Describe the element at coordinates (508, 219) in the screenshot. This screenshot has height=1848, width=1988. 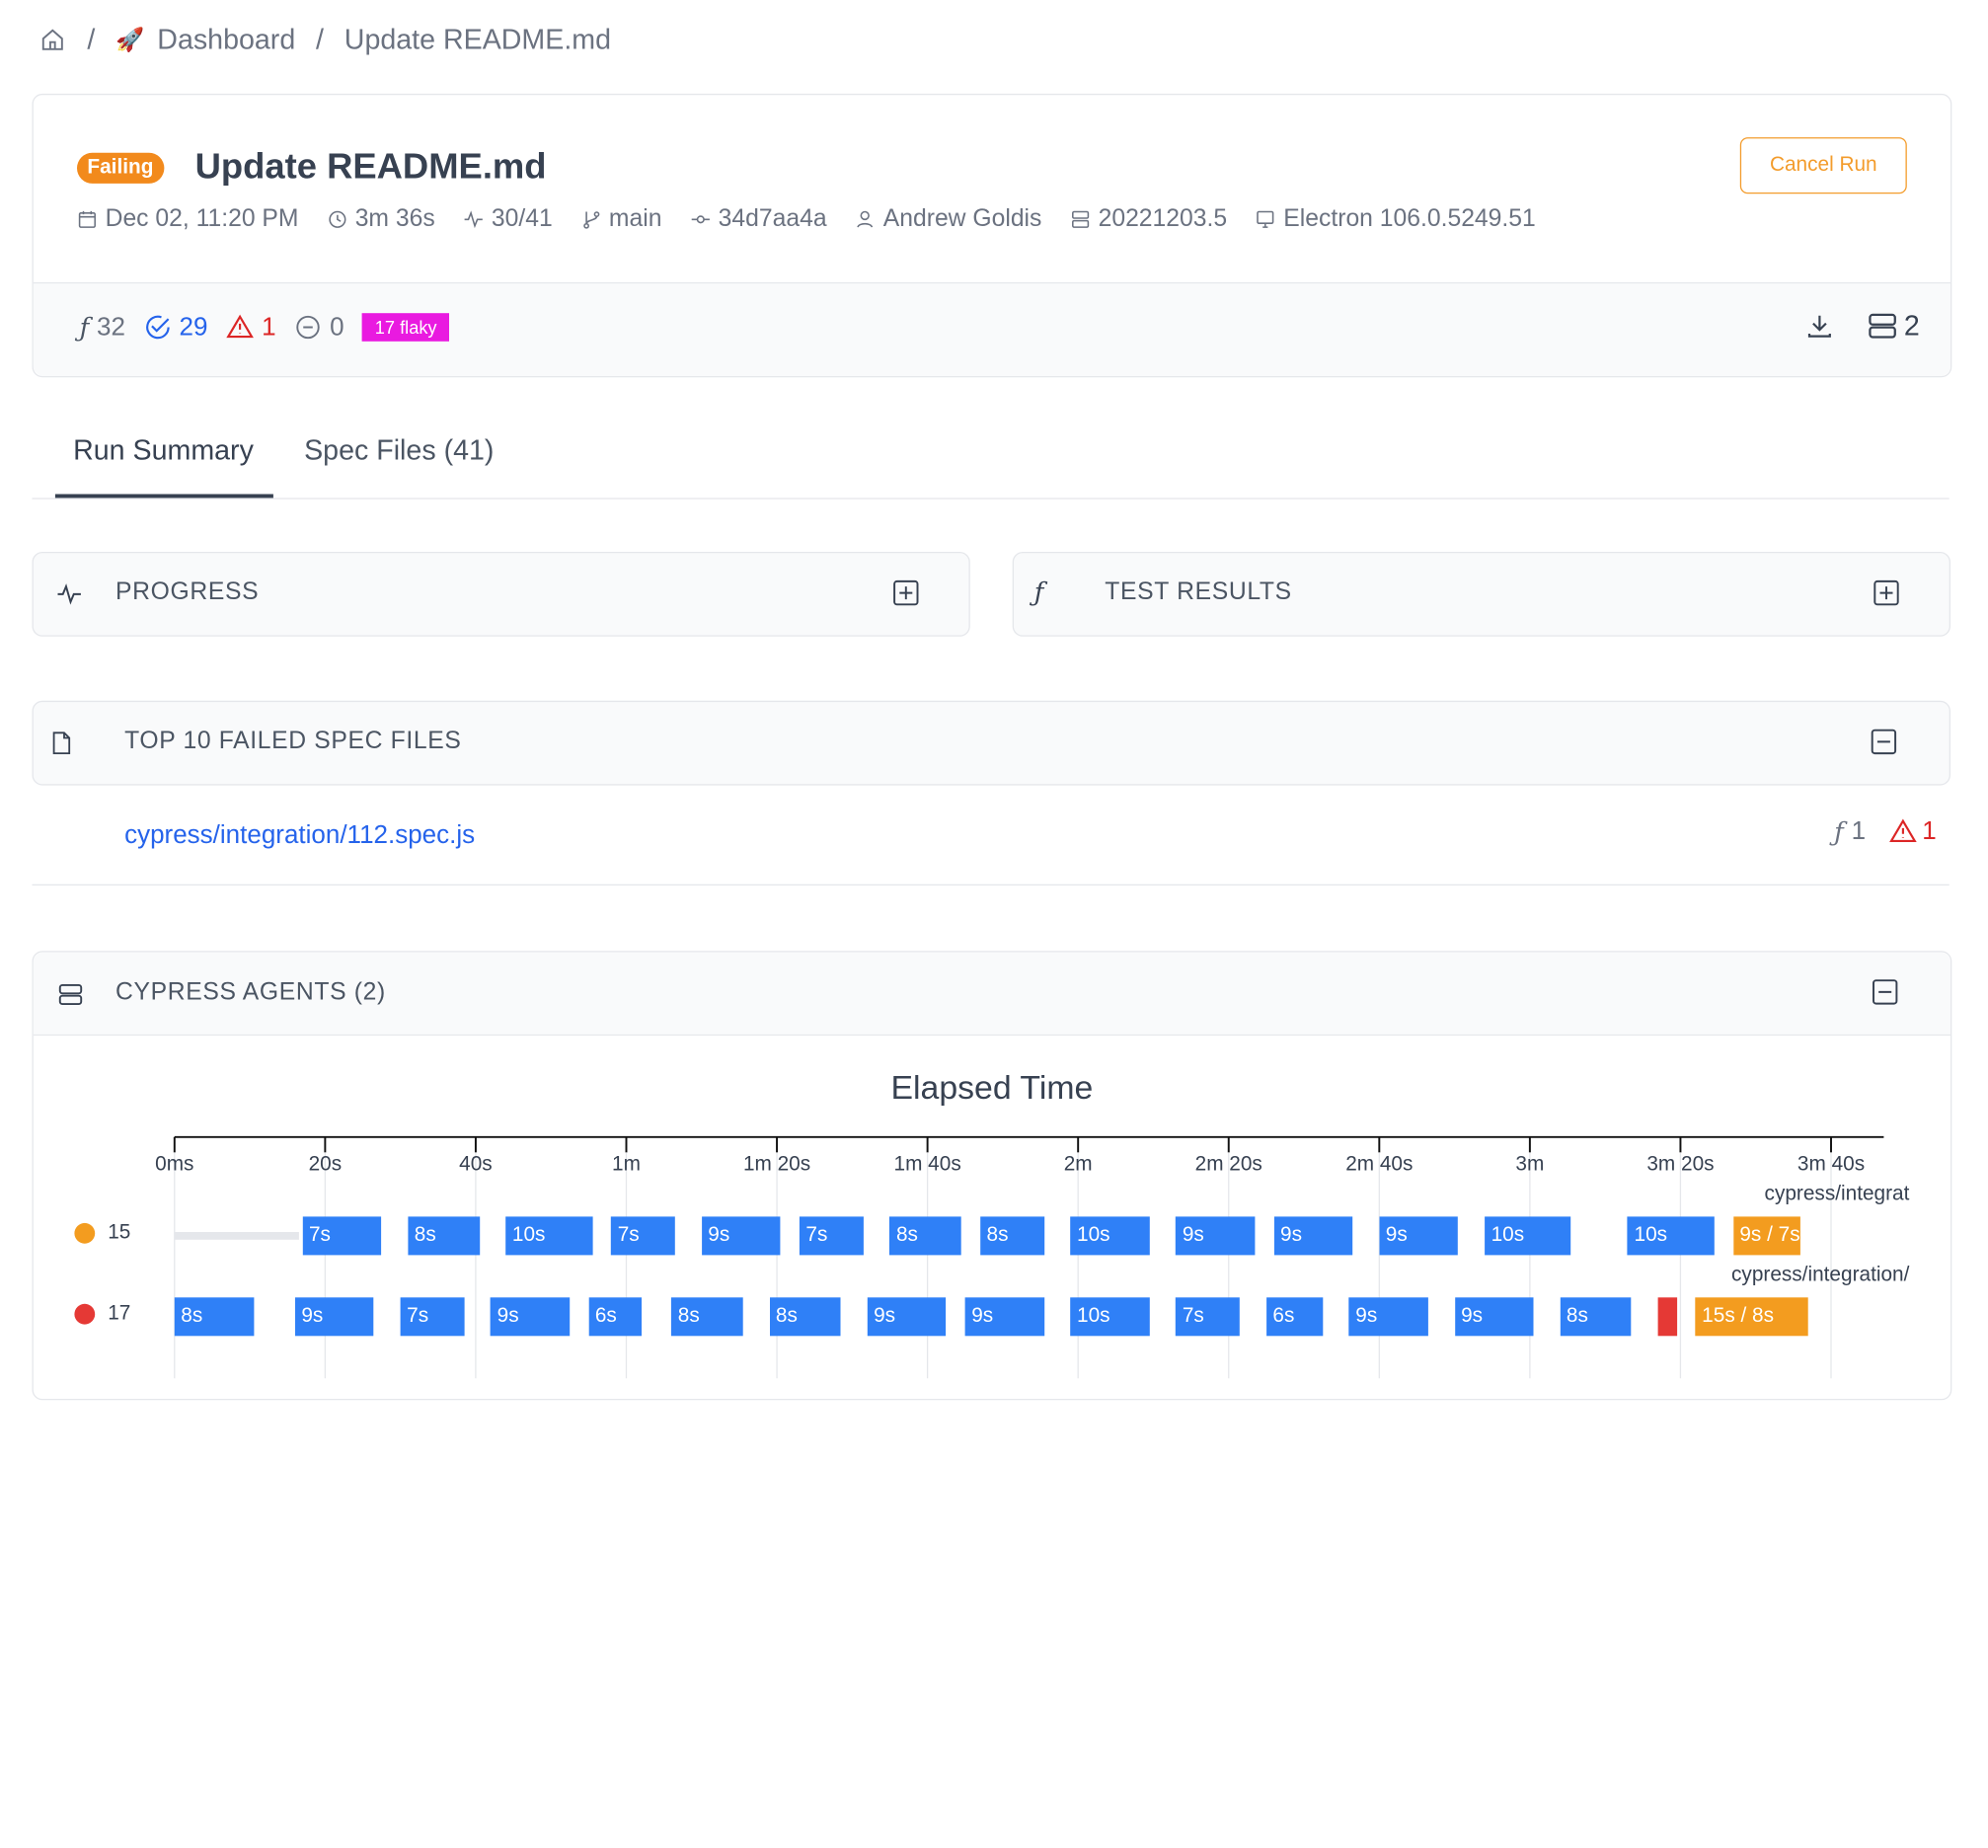
I see `run-progress: 30/41` at that location.